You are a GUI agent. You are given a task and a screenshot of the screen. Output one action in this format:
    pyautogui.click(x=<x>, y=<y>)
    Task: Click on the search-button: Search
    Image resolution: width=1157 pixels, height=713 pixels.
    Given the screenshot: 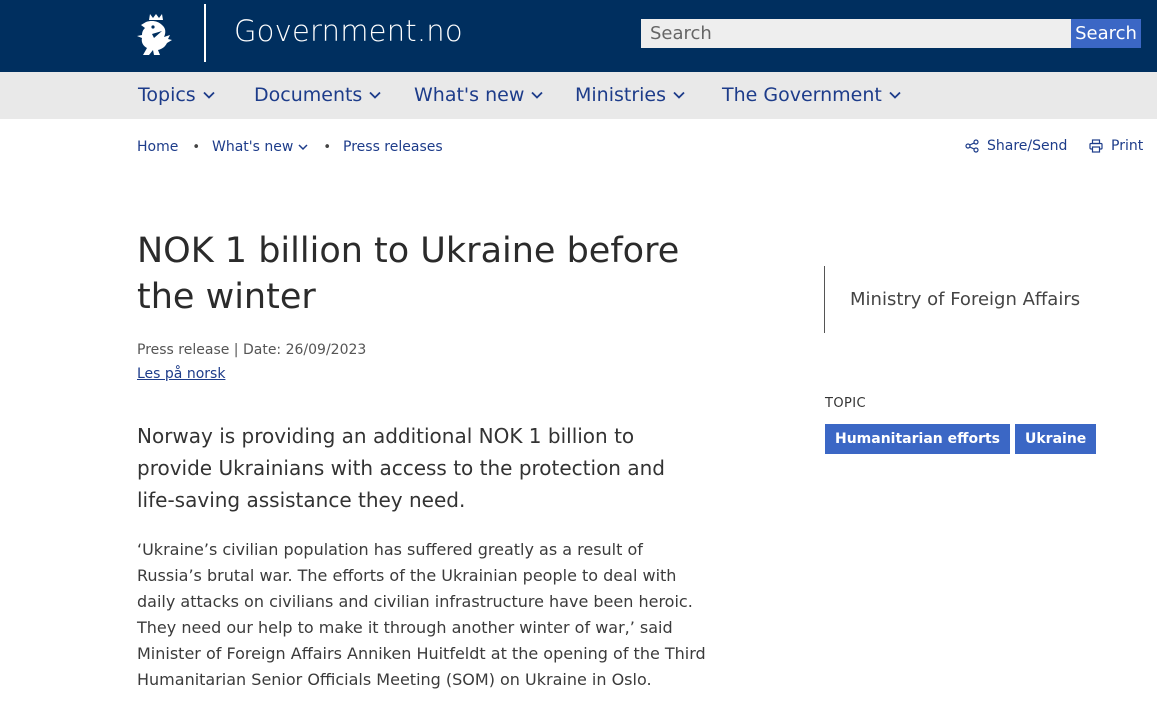 What is the action you would take?
    pyautogui.click(x=1106, y=33)
    